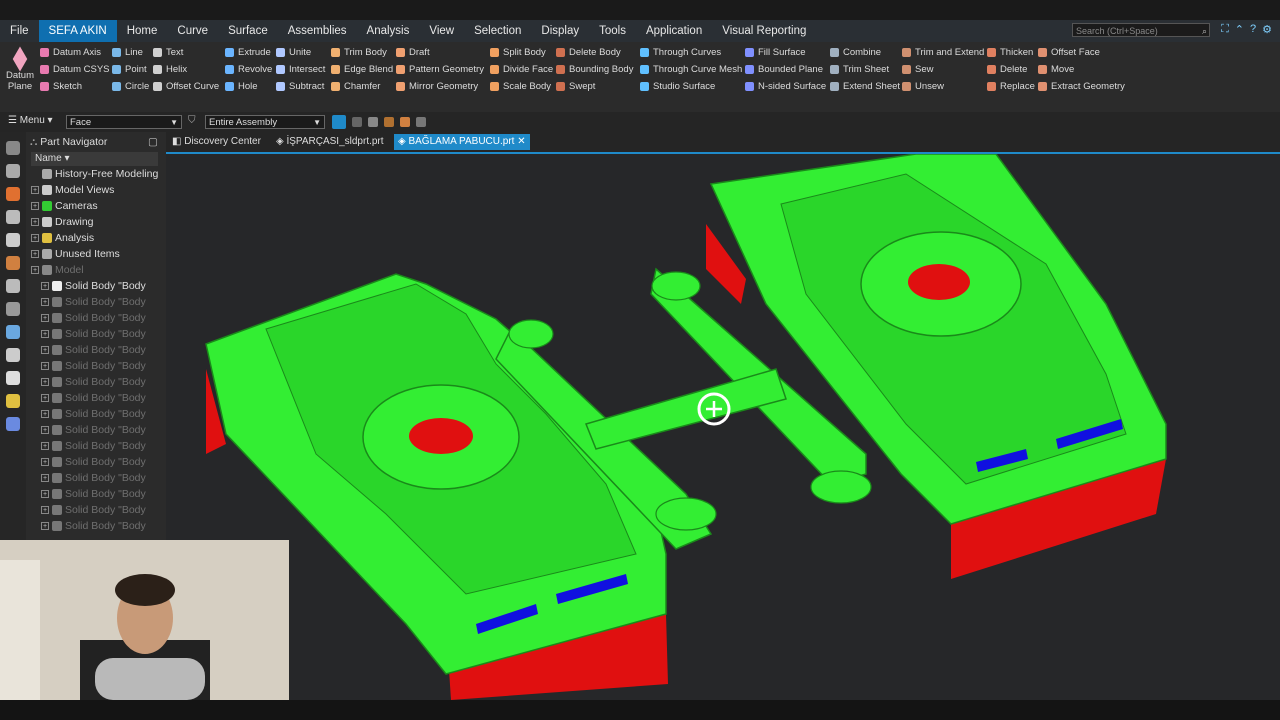 This screenshot has width=1280, height=720. What do you see at coordinates (521, 69) in the screenshot?
I see `divide-face-button: Divide Face` at bounding box center [521, 69].